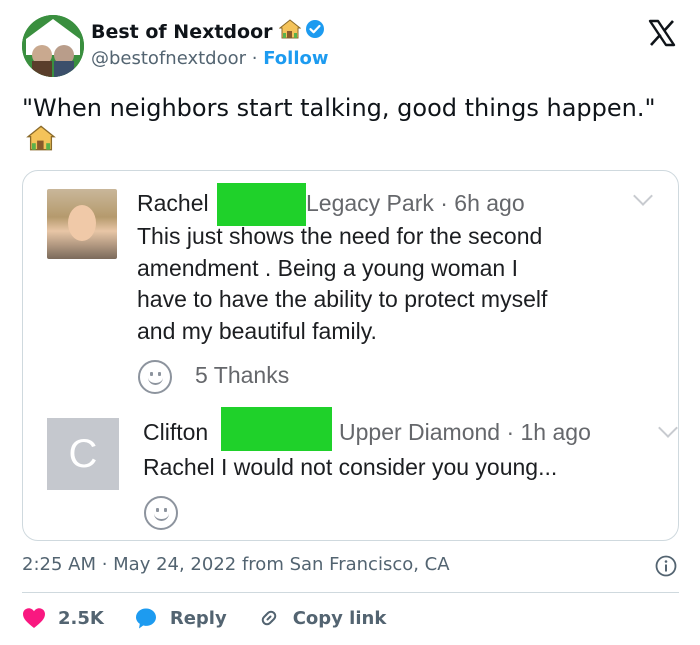  I want to click on author-avatar, so click(53, 46).